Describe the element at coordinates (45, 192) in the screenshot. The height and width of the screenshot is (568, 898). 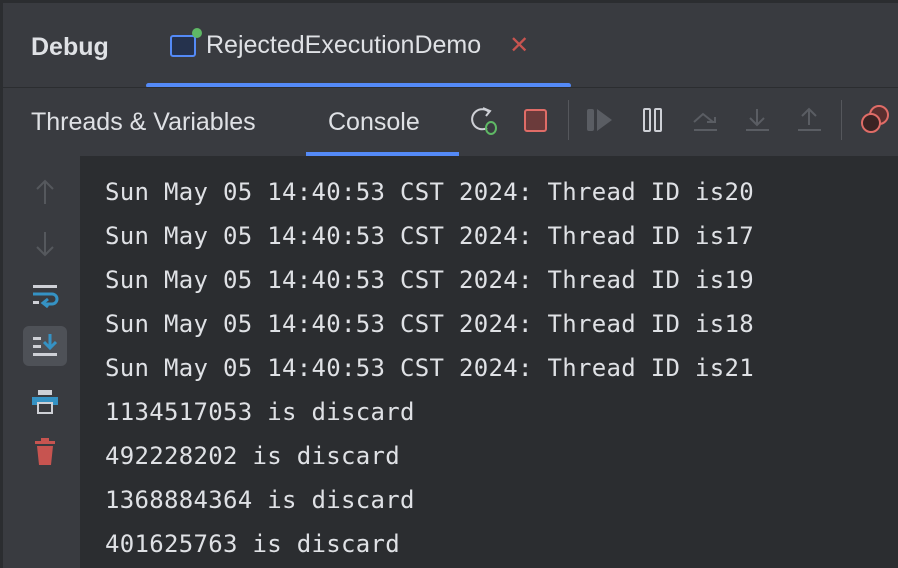
I see `up-arrow-icon` at that location.